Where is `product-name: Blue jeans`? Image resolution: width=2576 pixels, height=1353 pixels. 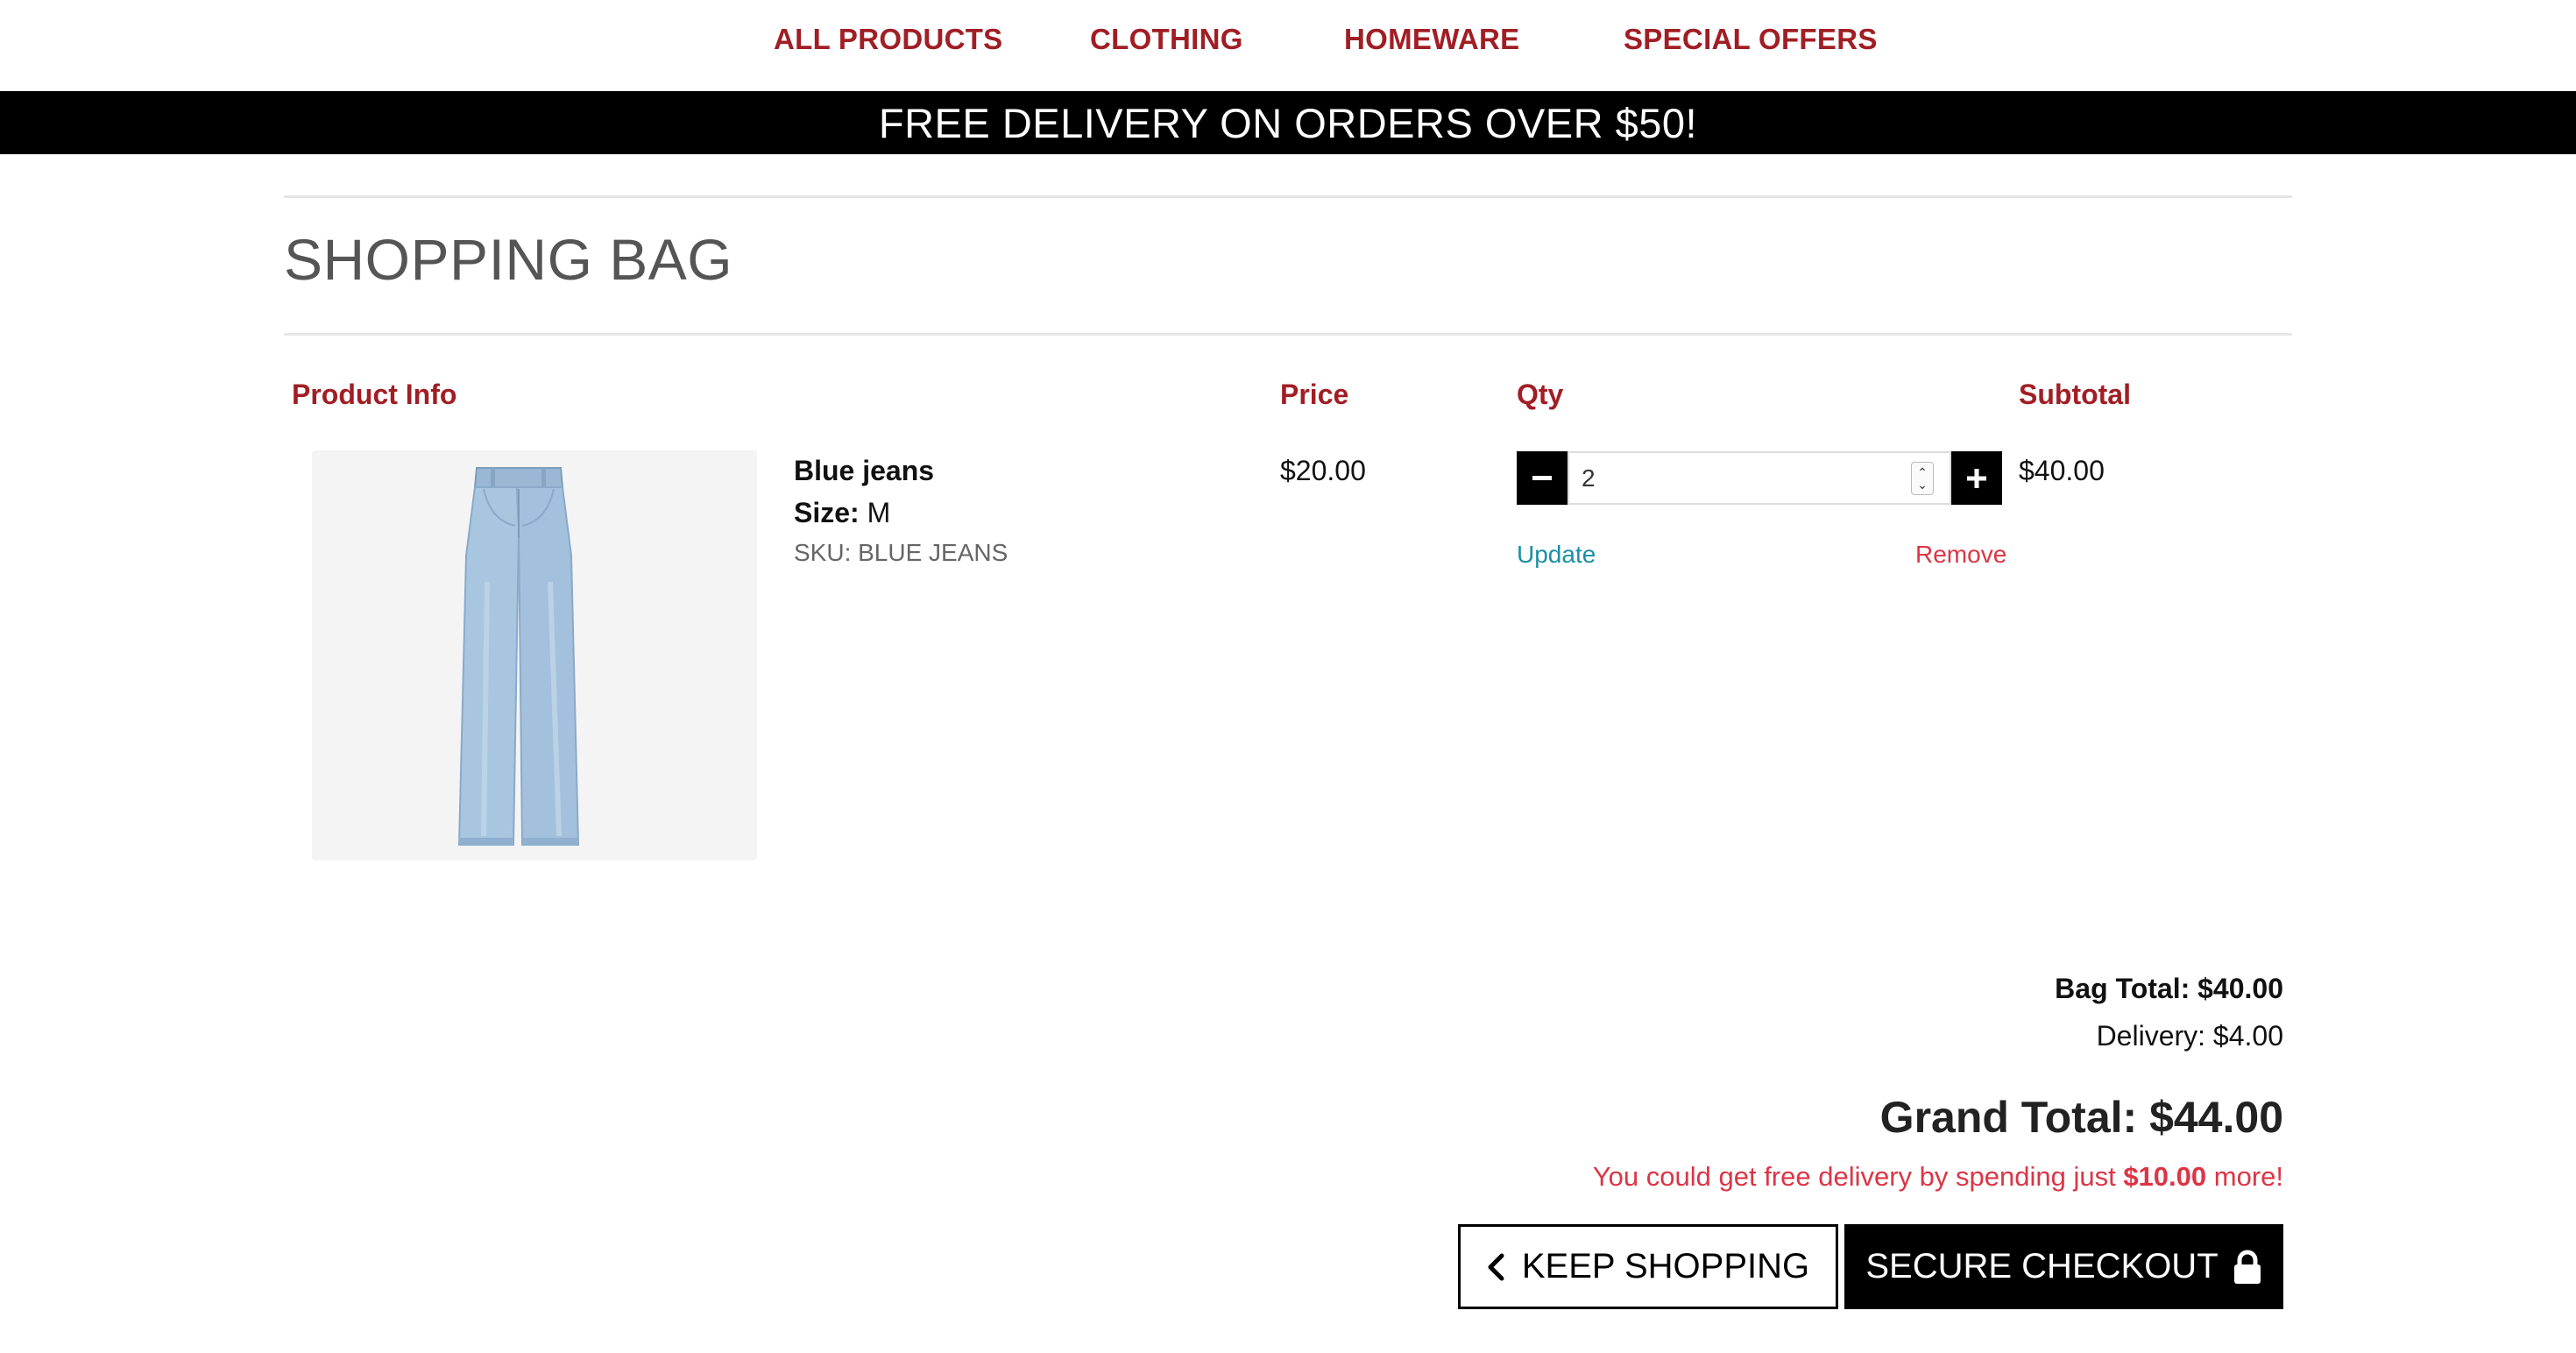 product-name: Blue jeans is located at coordinates (864, 470).